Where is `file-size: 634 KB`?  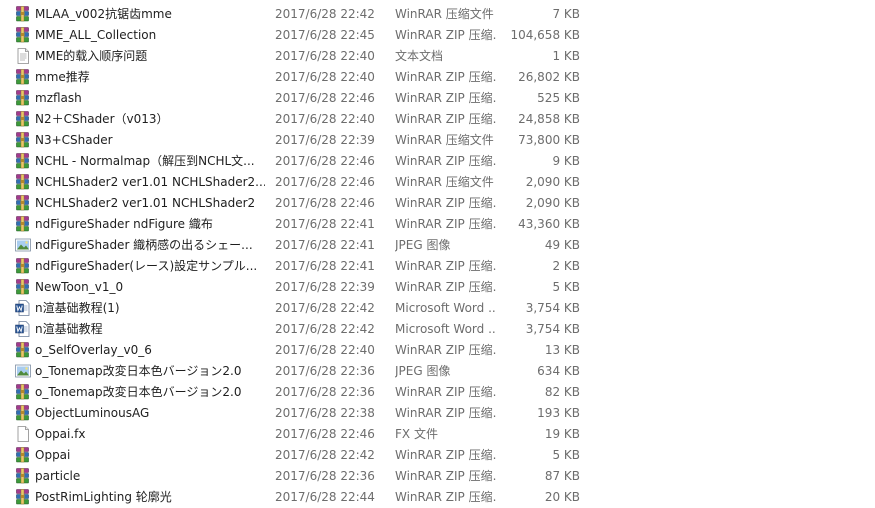
file-size: 634 KB is located at coordinates (558, 371).